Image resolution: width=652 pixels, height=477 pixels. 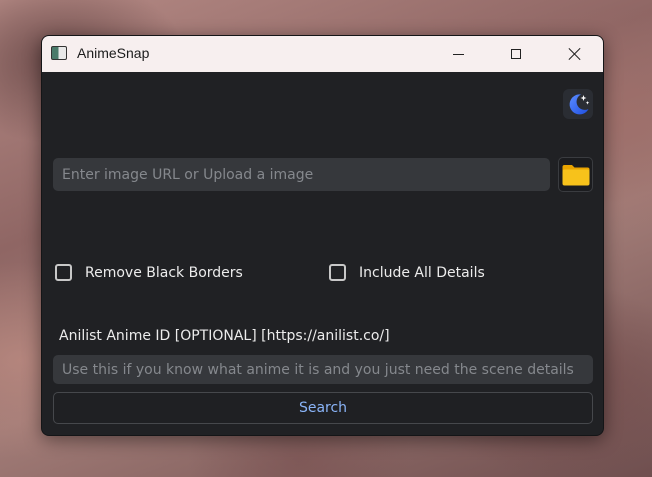 I want to click on maximize-button, so click(x=516, y=54).